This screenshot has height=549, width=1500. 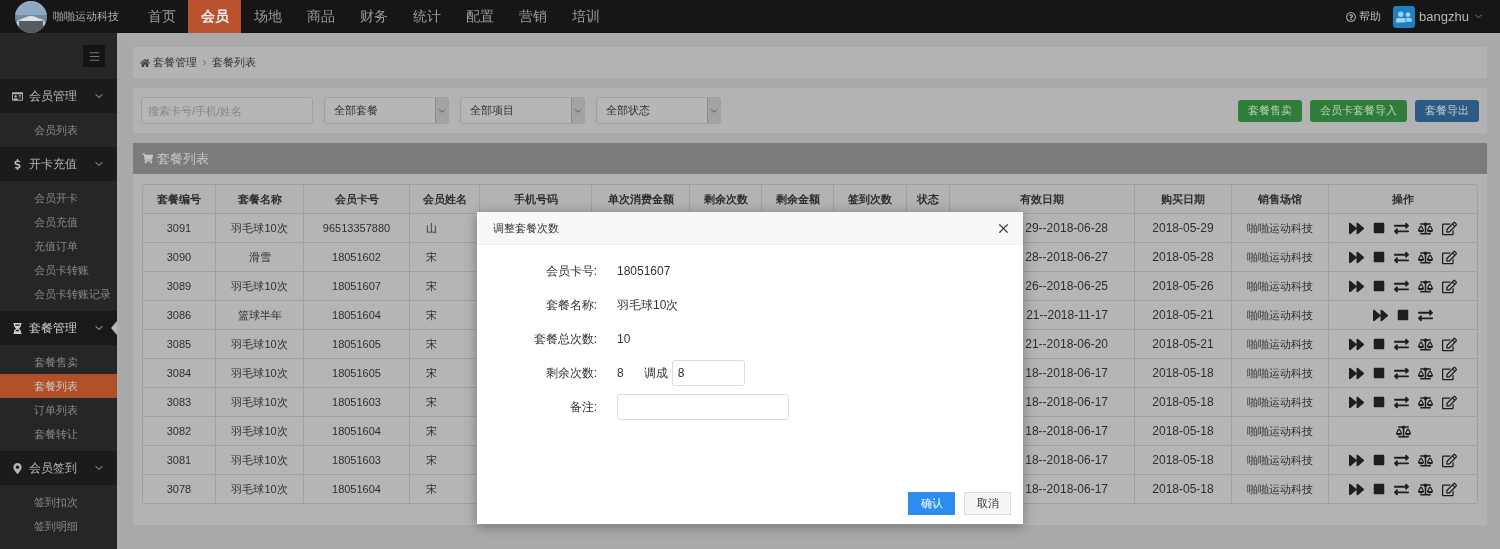 What do you see at coordinates (58, 164) in the screenshot?
I see `sidebar-group: 开卡充值` at bounding box center [58, 164].